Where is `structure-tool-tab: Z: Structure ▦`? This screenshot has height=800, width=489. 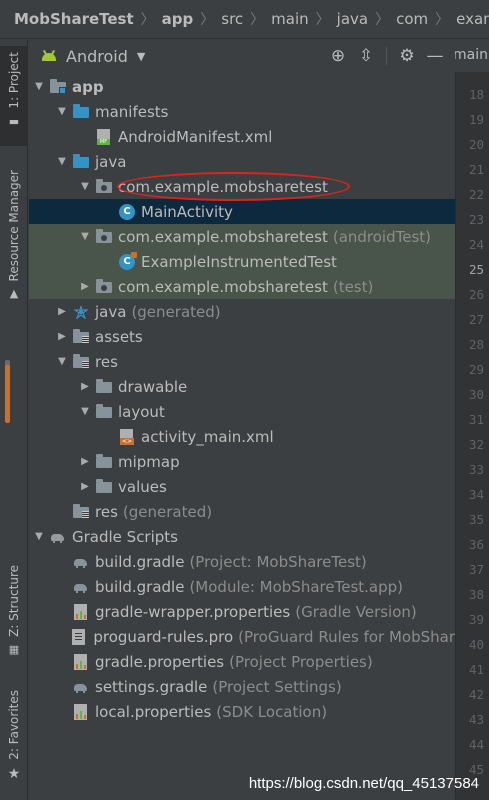
structure-tool-tab: Z: Structure ▦ is located at coordinates (14, 615).